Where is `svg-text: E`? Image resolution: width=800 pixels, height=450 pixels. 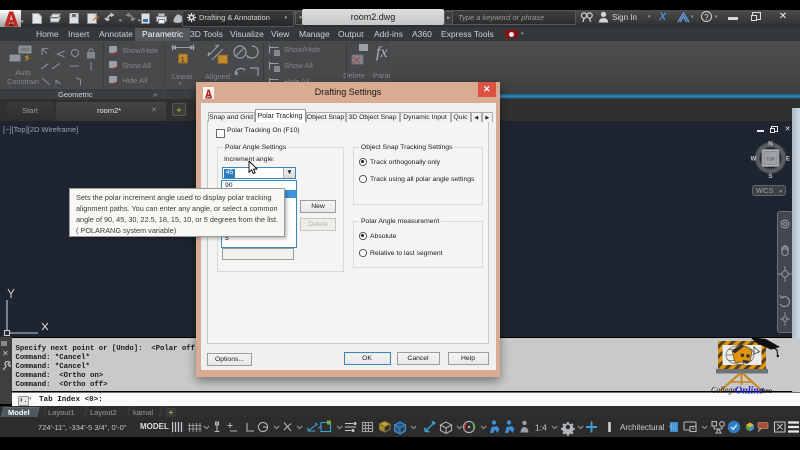 svg-text: E is located at coordinates (788, 158).